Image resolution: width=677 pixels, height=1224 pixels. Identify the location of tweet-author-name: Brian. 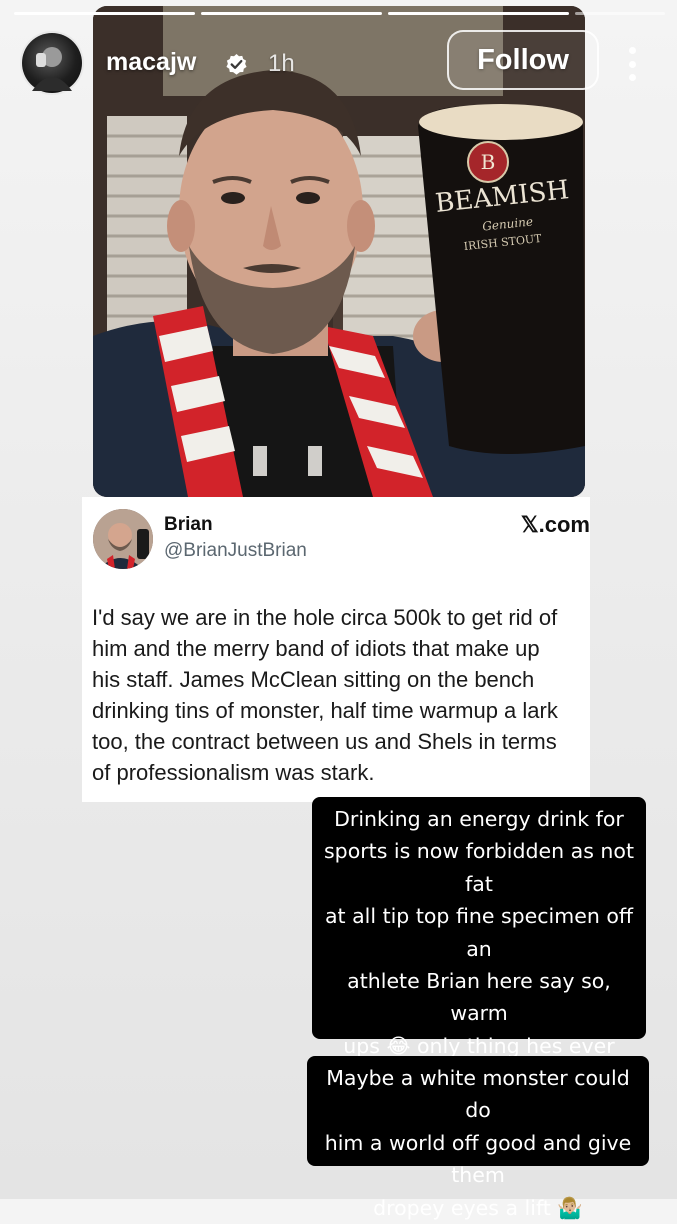
(188, 524).